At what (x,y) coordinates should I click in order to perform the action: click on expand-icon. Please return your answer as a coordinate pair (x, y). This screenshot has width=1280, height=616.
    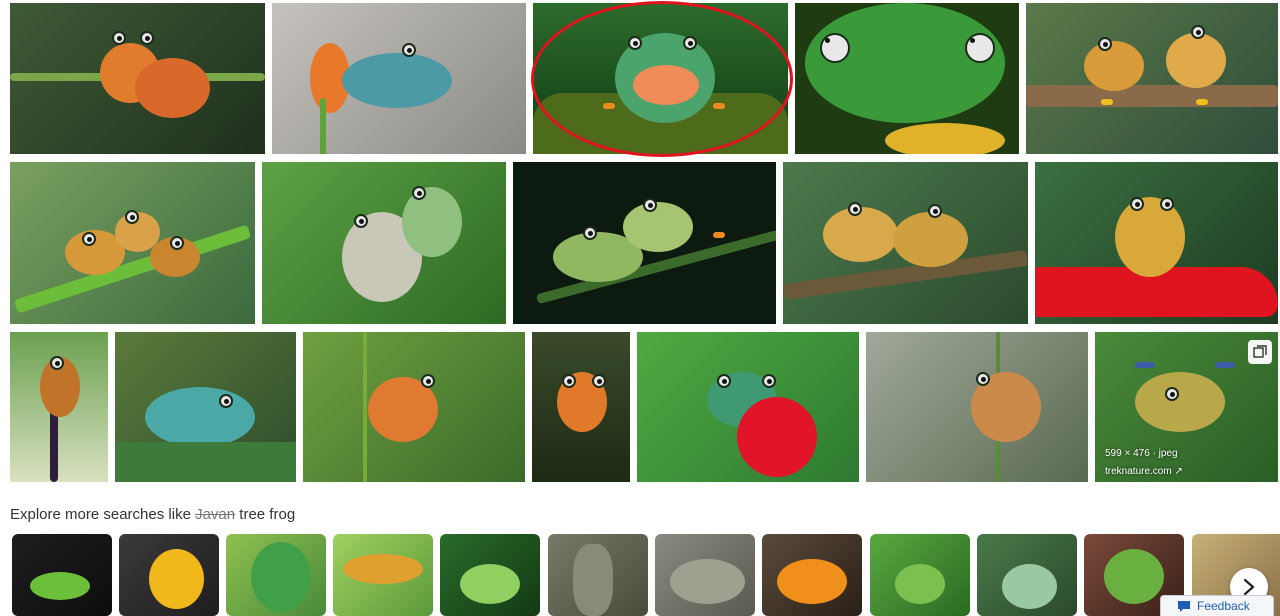
    Looking at the image, I should click on (1260, 351).